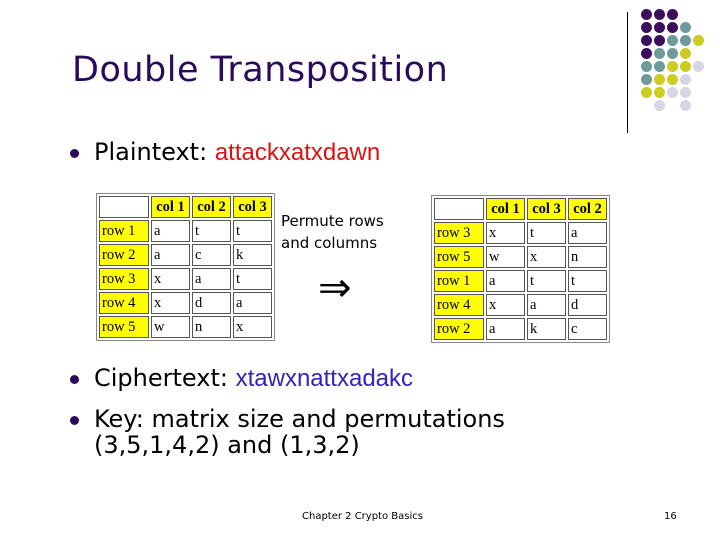  I want to click on key-line-1: Key: matrix size and permutations, so click(299, 419).